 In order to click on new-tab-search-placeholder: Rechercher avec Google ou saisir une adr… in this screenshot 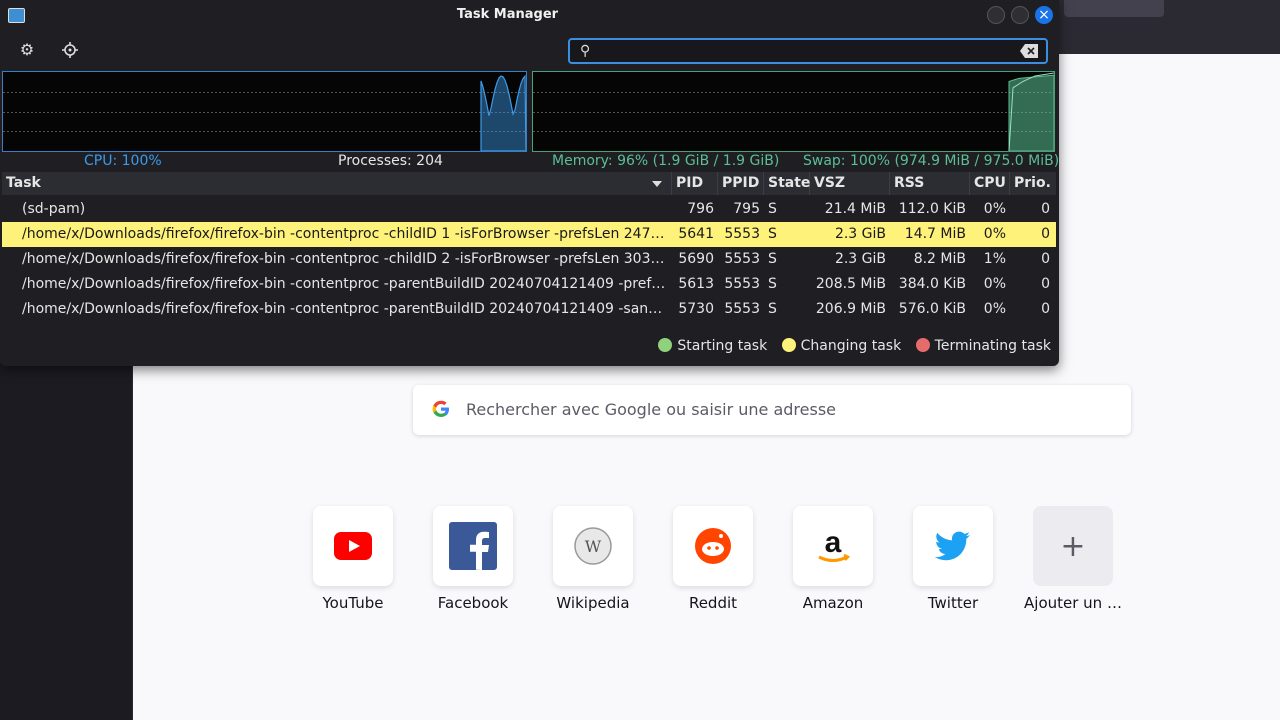, I will do `click(651, 409)`.